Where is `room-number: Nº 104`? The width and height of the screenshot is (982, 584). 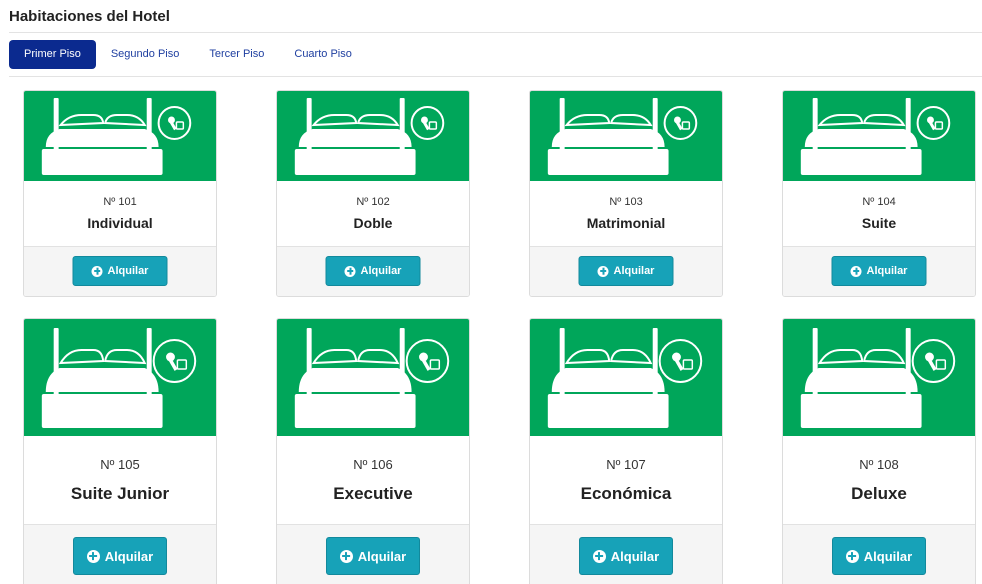 room-number: Nº 104 is located at coordinates (879, 202).